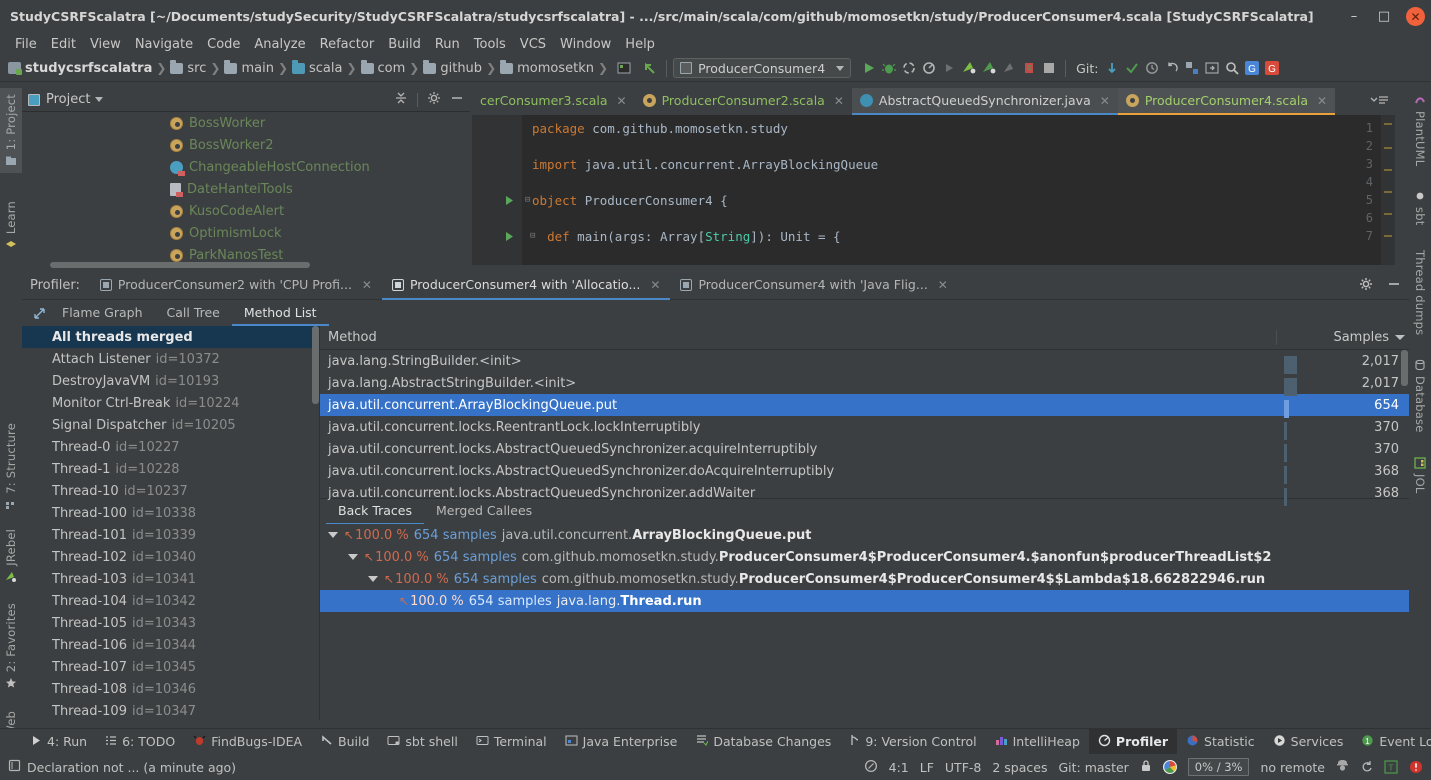 The image size is (1431, 780). Describe the element at coordinates (1133, 741) in the screenshot. I see `tool-window-profiler: Profiler` at that location.